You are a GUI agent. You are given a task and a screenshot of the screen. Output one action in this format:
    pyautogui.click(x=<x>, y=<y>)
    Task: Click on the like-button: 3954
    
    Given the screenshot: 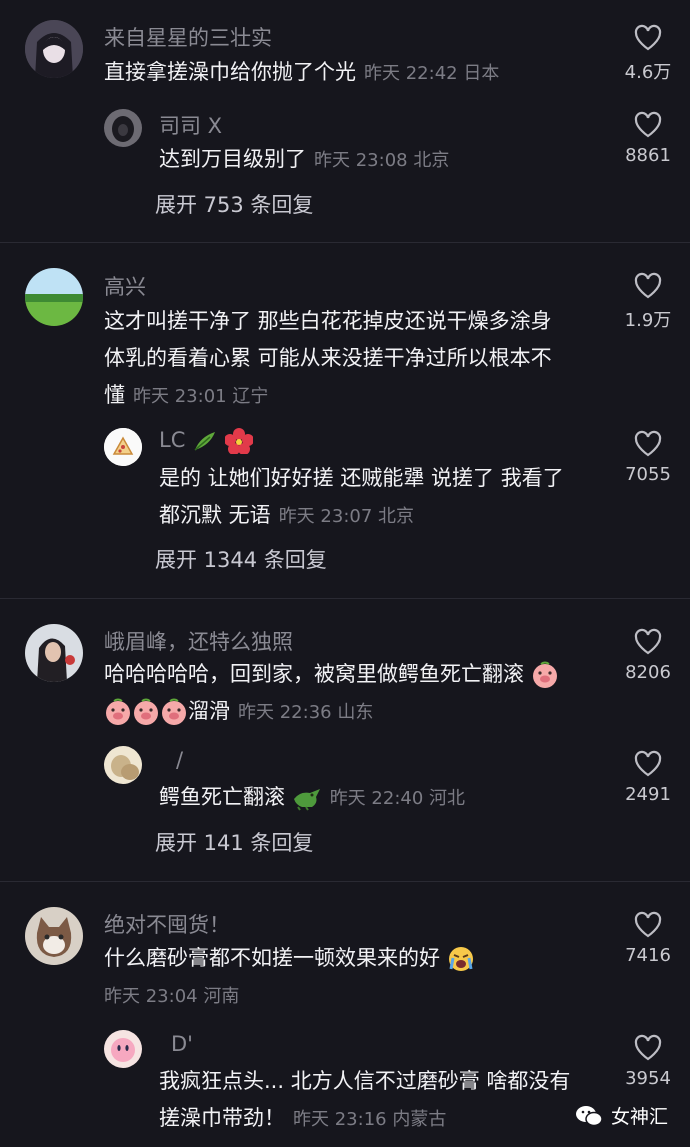 What is the action you would take?
    pyautogui.click(x=648, y=1061)
    